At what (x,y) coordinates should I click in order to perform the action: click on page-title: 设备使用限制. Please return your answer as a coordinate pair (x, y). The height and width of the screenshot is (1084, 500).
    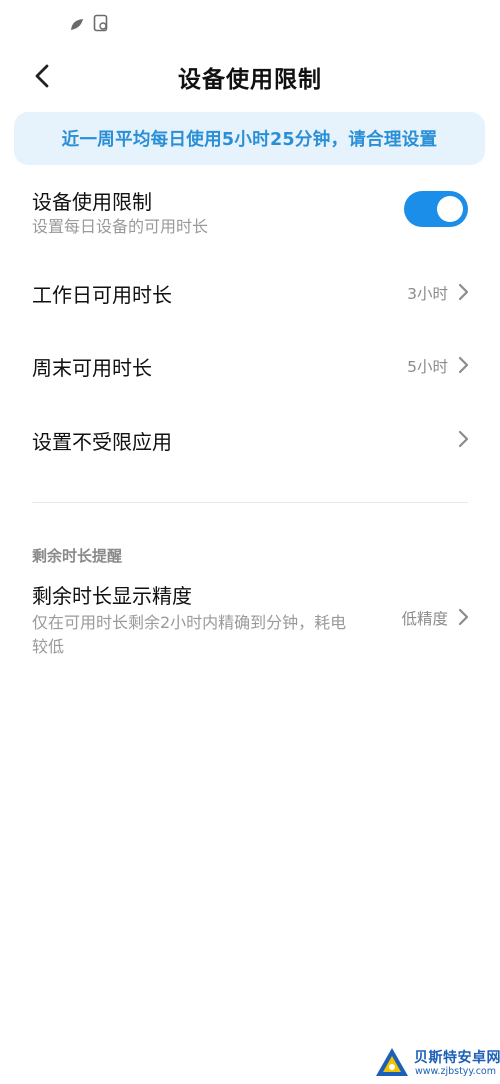
    Looking at the image, I should click on (250, 80).